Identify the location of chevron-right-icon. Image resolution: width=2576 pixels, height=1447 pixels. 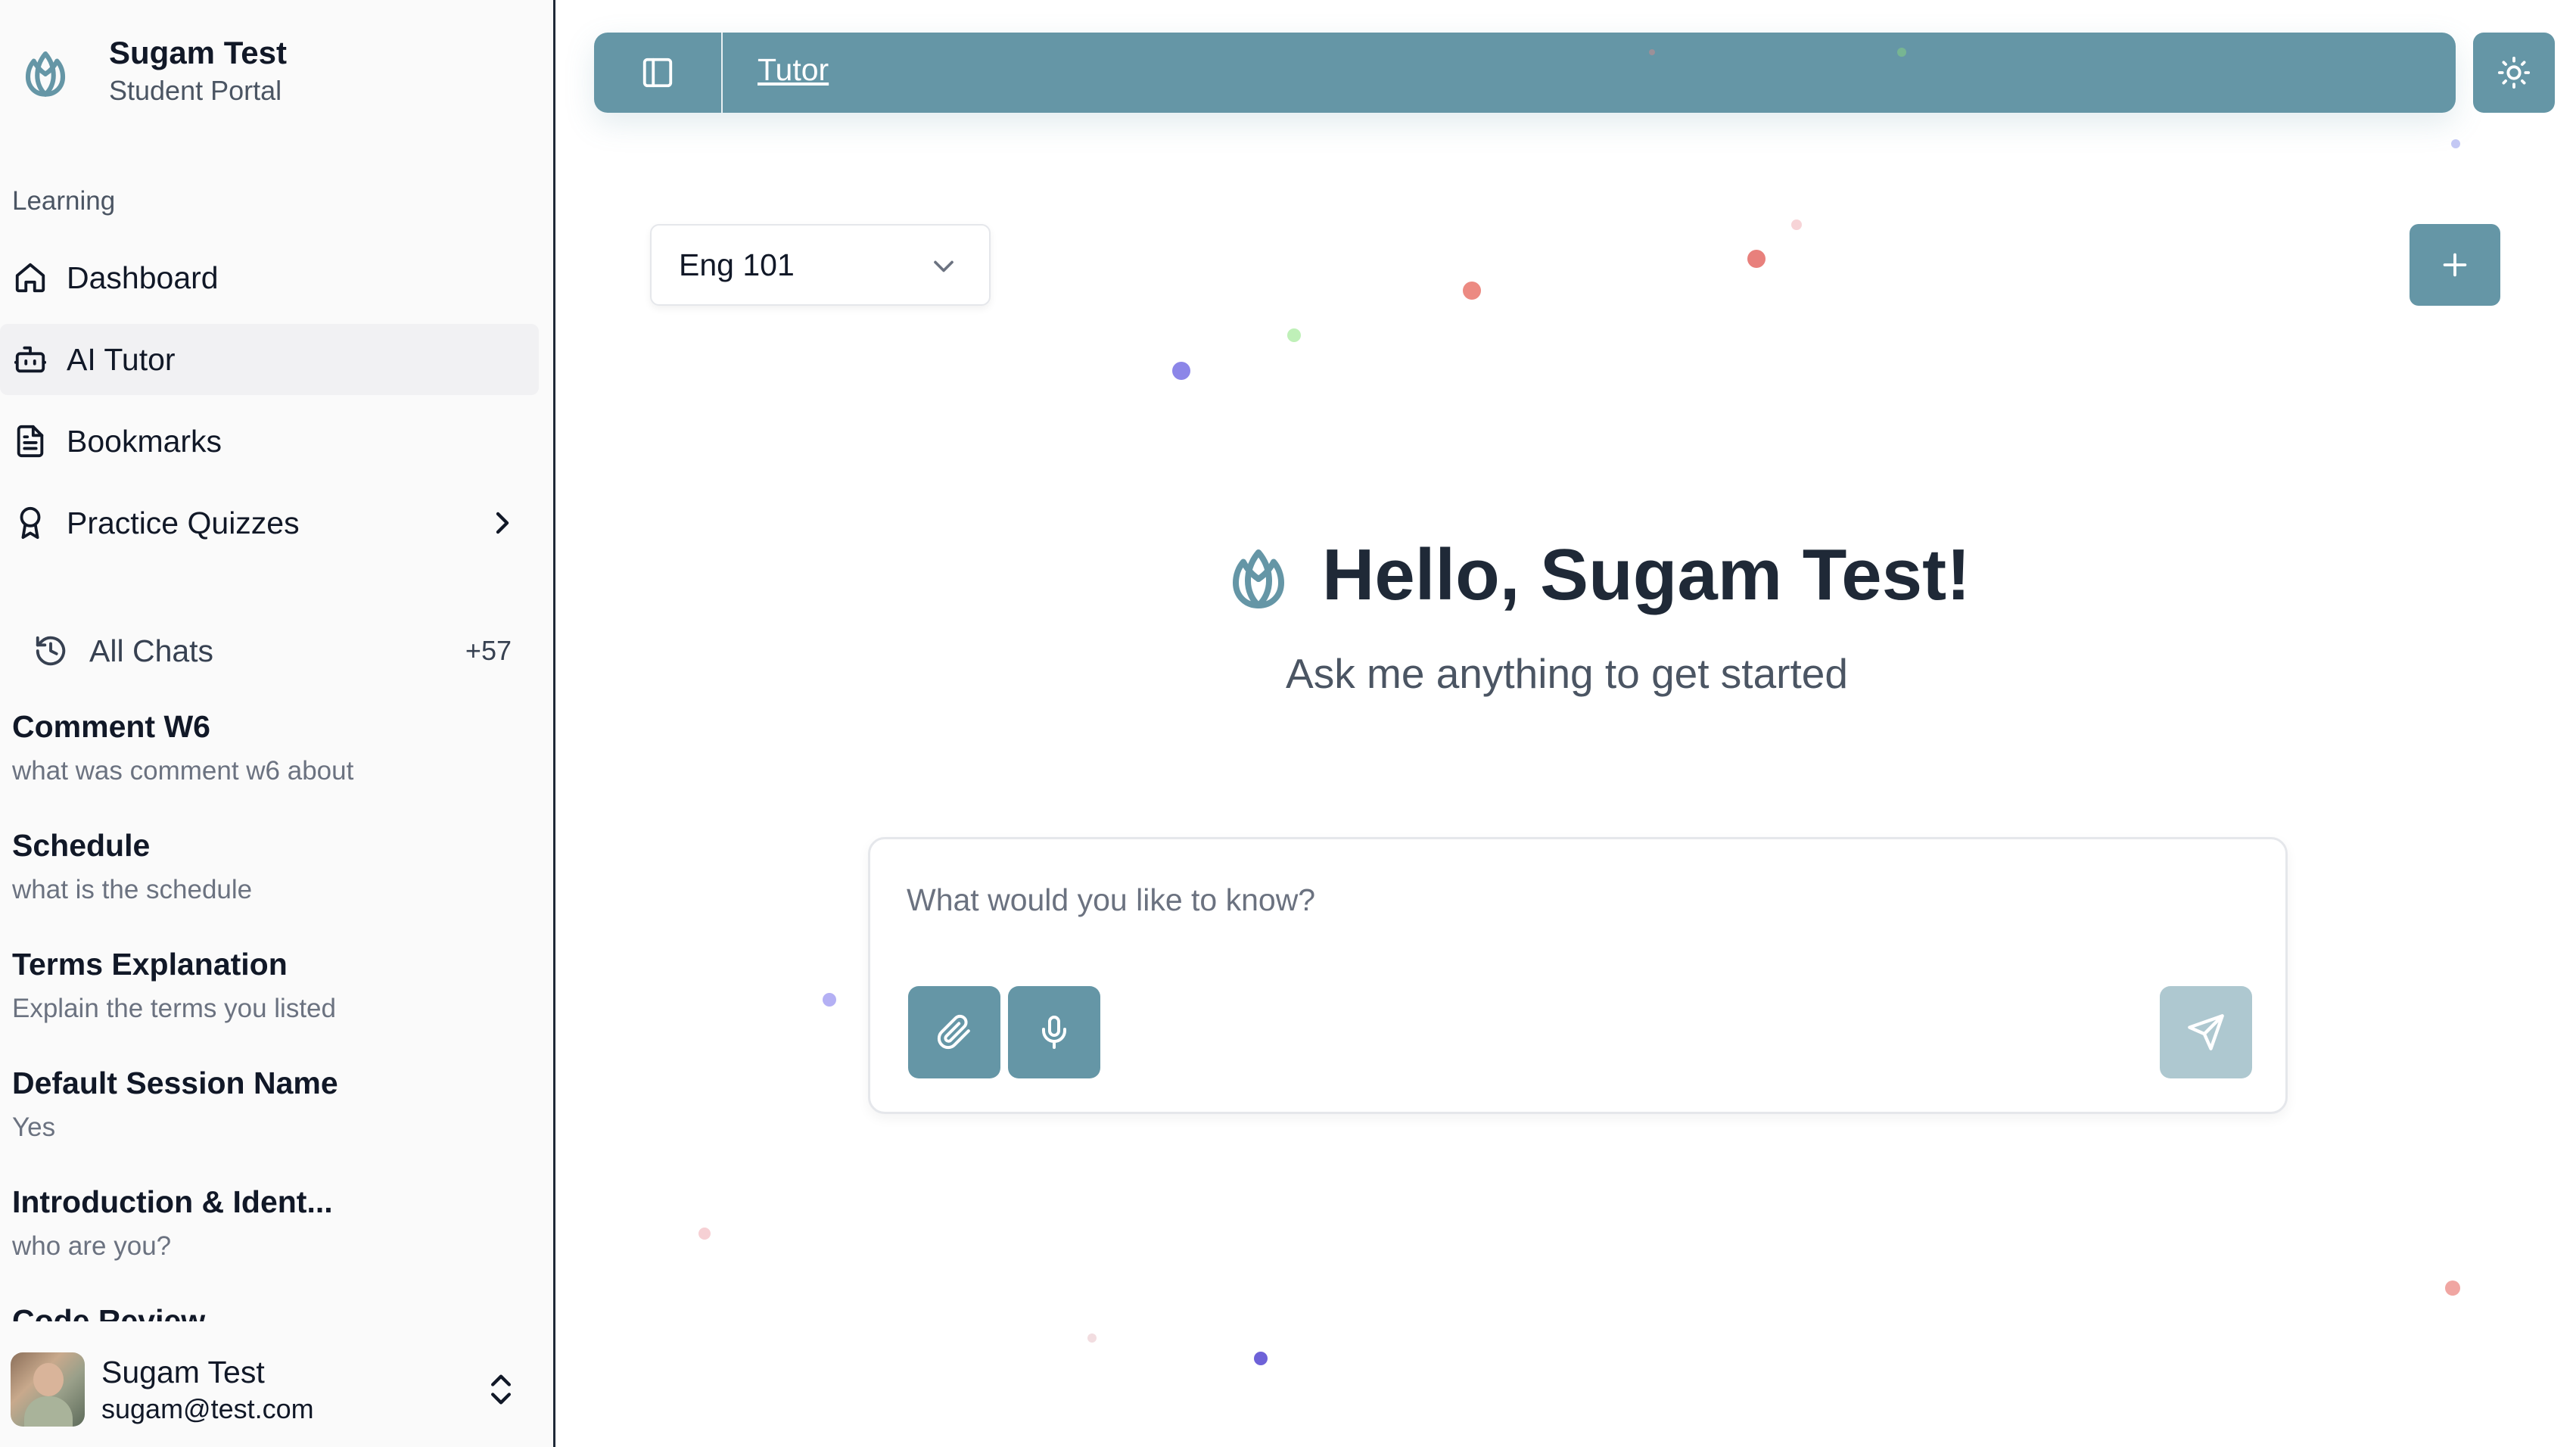
(502, 523).